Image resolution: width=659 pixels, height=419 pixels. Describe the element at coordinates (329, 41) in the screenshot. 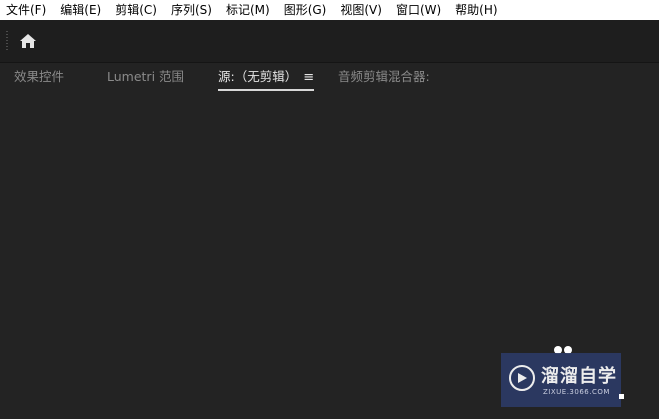

I see `workspace-toolbar` at that location.